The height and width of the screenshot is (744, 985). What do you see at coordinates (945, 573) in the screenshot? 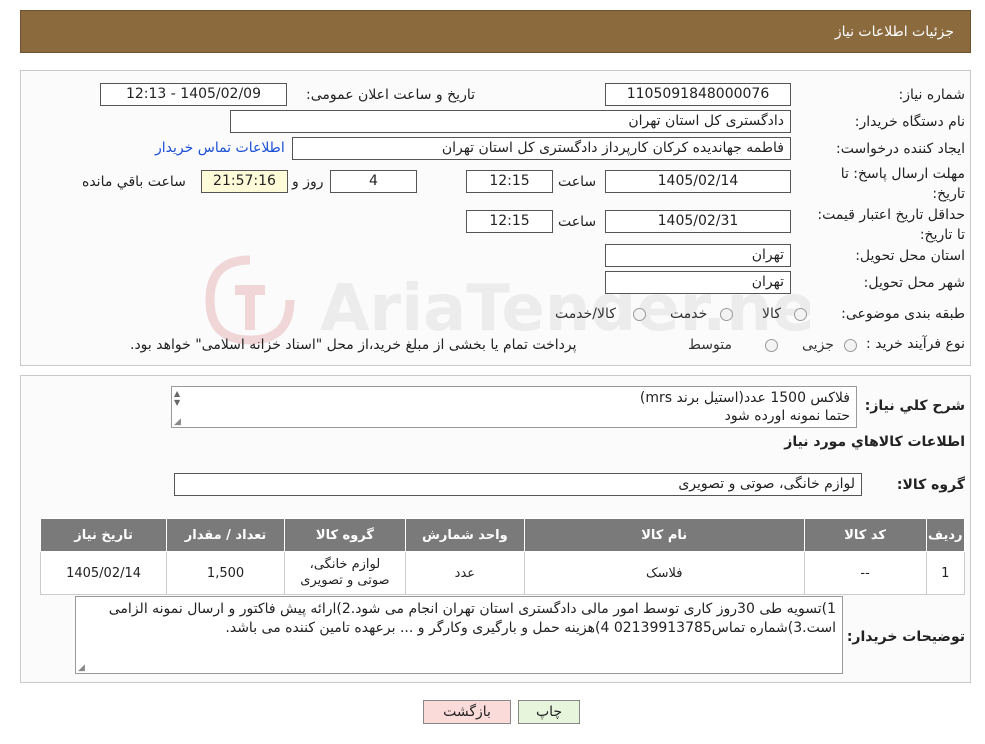
I see `cell-row: 1` at bounding box center [945, 573].